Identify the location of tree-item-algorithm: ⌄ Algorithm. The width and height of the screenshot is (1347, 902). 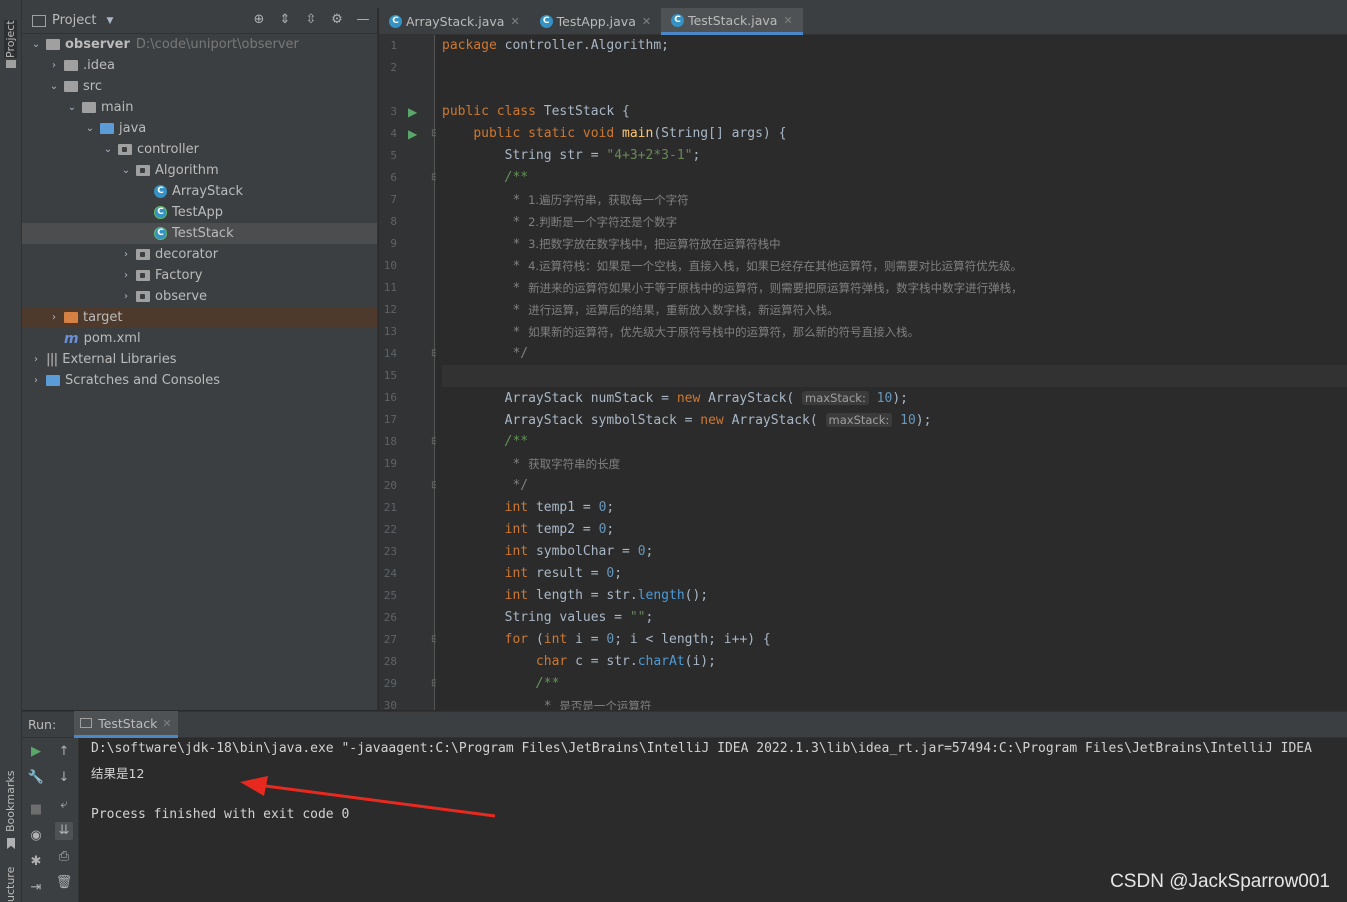
(199, 170).